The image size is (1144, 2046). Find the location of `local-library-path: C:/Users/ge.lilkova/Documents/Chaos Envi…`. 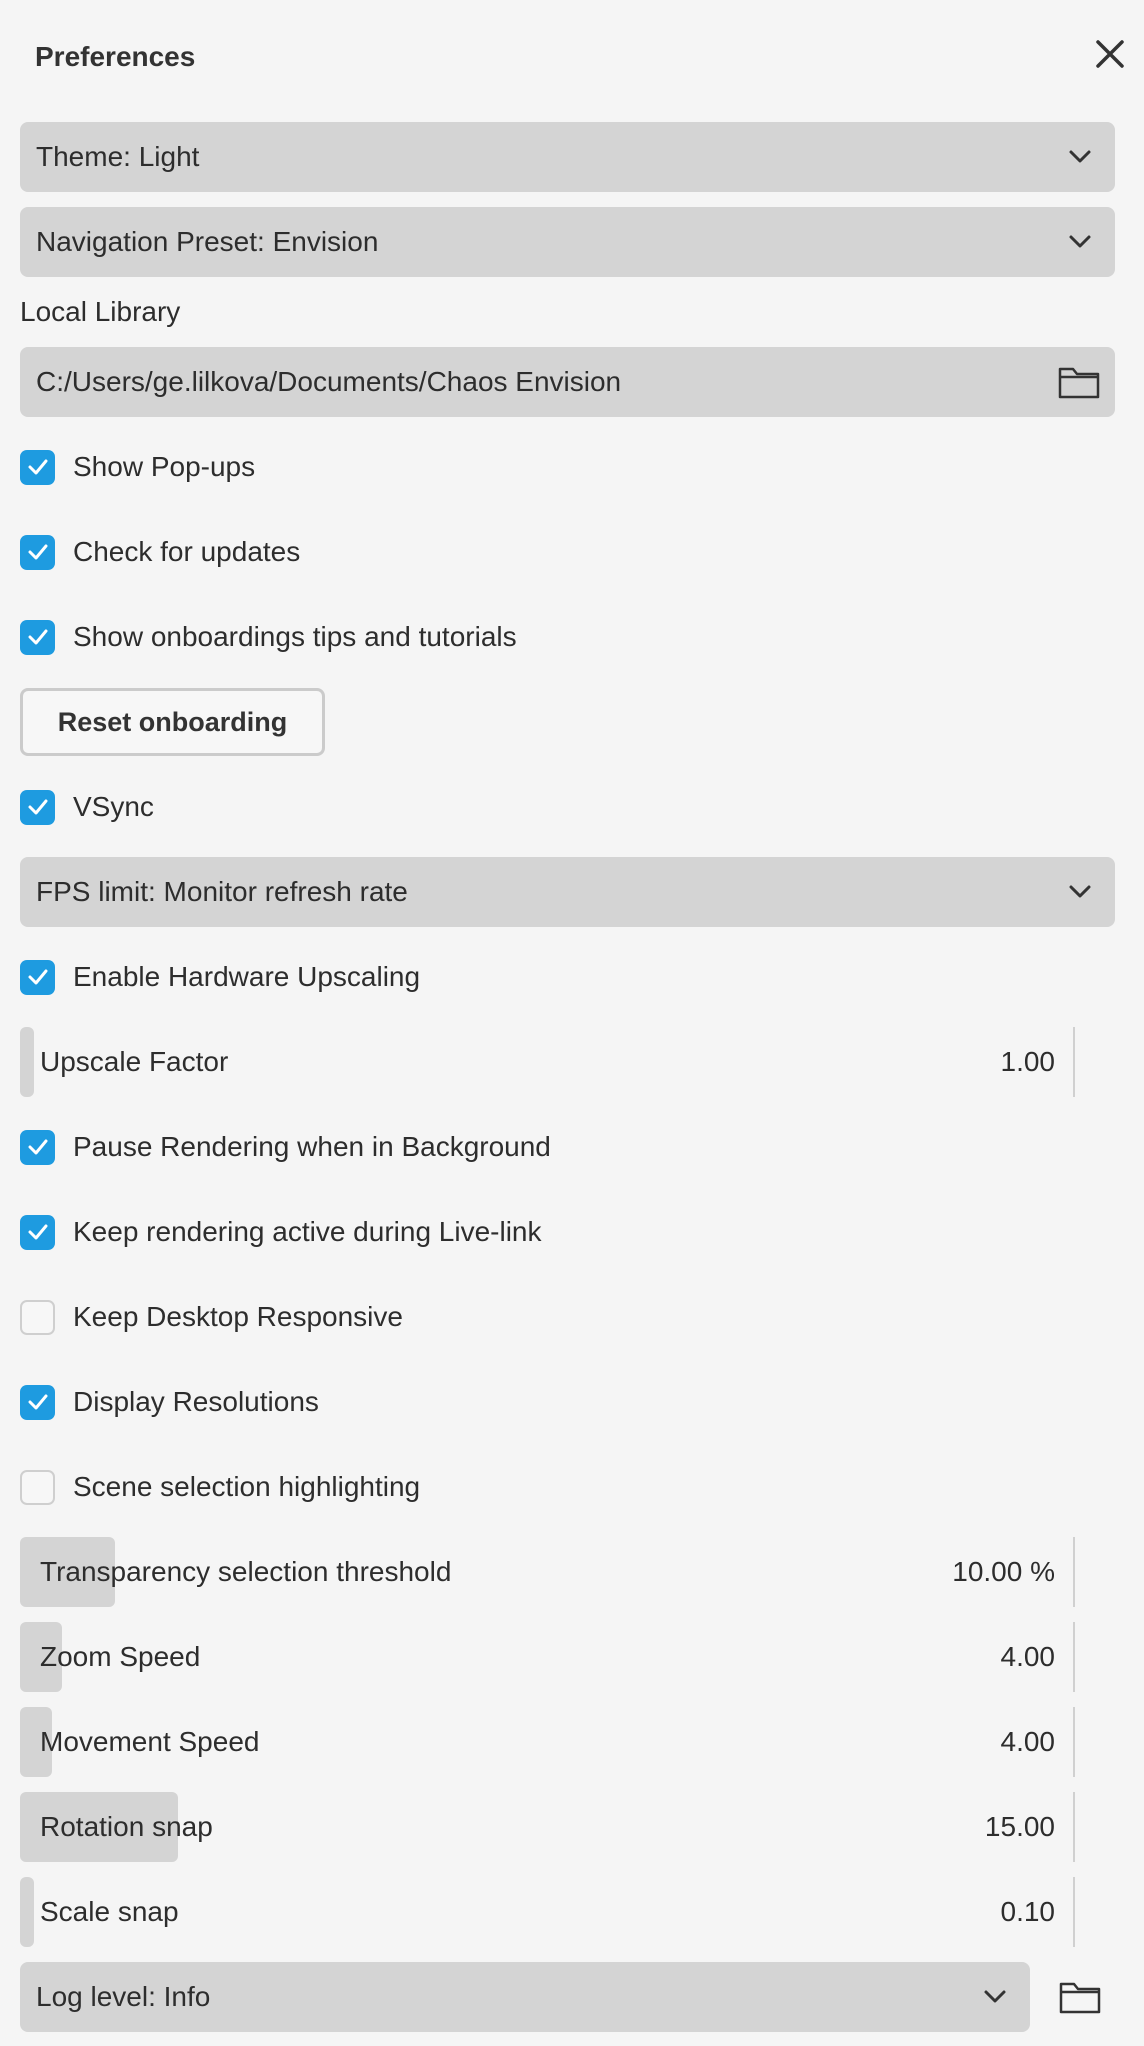

local-library-path: C:/Users/ge.lilkova/Documents/Chaos Envi… is located at coordinates (329, 381).